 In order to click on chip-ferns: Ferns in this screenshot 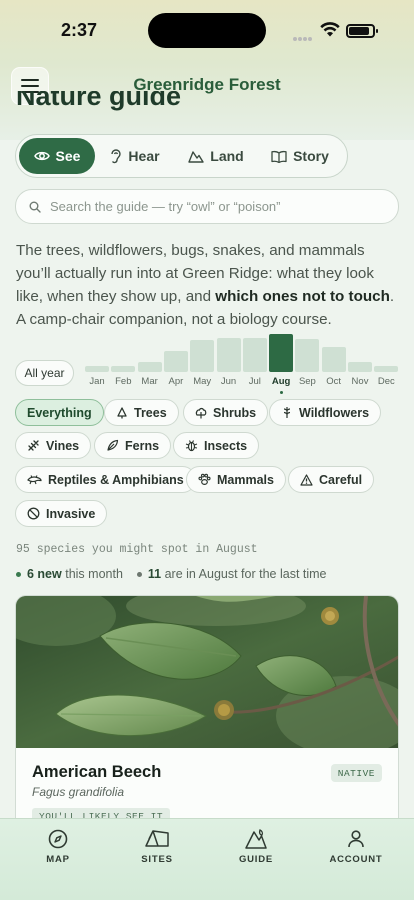, I will do `click(133, 445)`.